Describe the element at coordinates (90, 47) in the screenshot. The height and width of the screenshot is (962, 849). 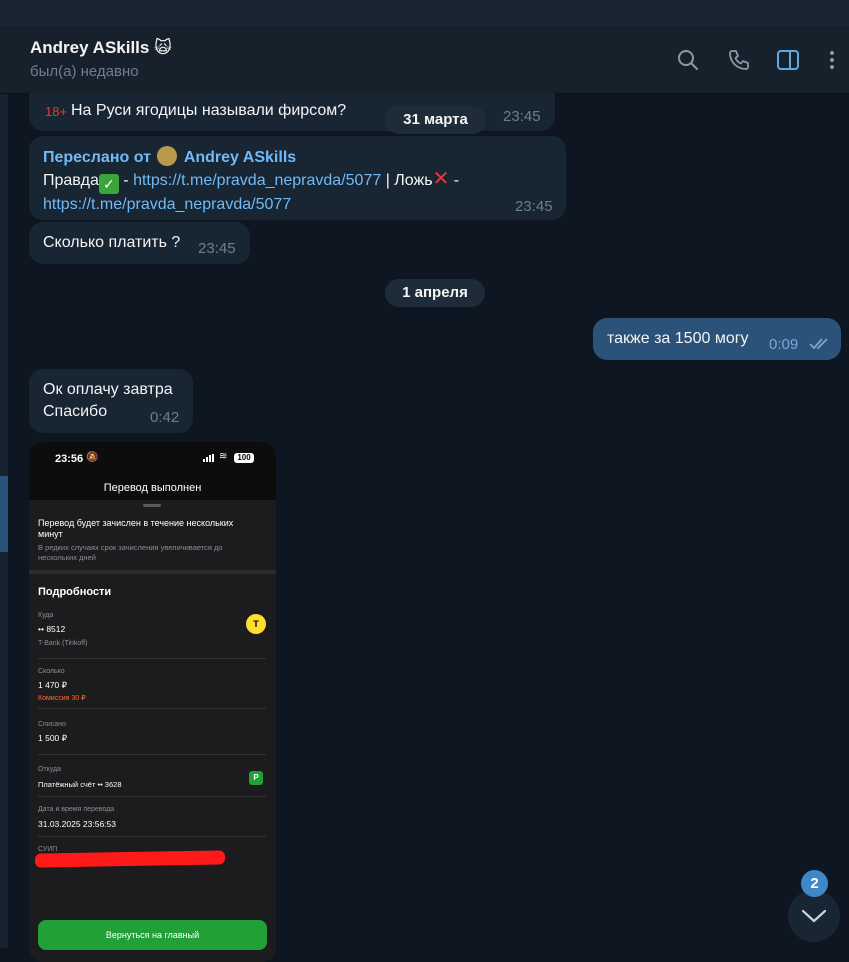
I see `contact-name-text: Andrey ASkills` at that location.